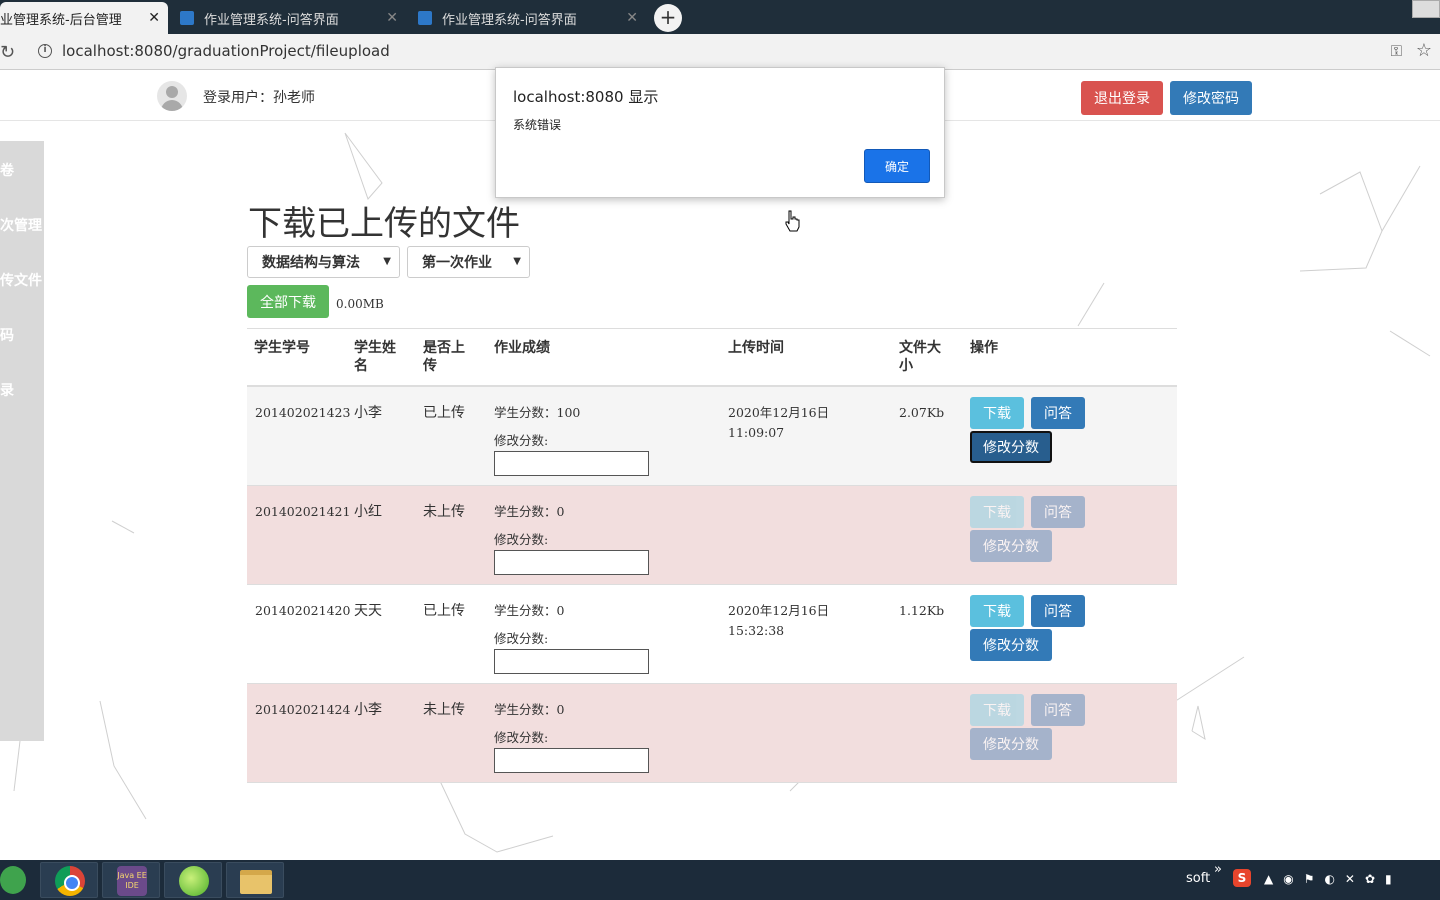 This screenshot has width=1440, height=900. What do you see at coordinates (1211, 98) in the screenshot?
I see `change-password-button: 修改密码` at bounding box center [1211, 98].